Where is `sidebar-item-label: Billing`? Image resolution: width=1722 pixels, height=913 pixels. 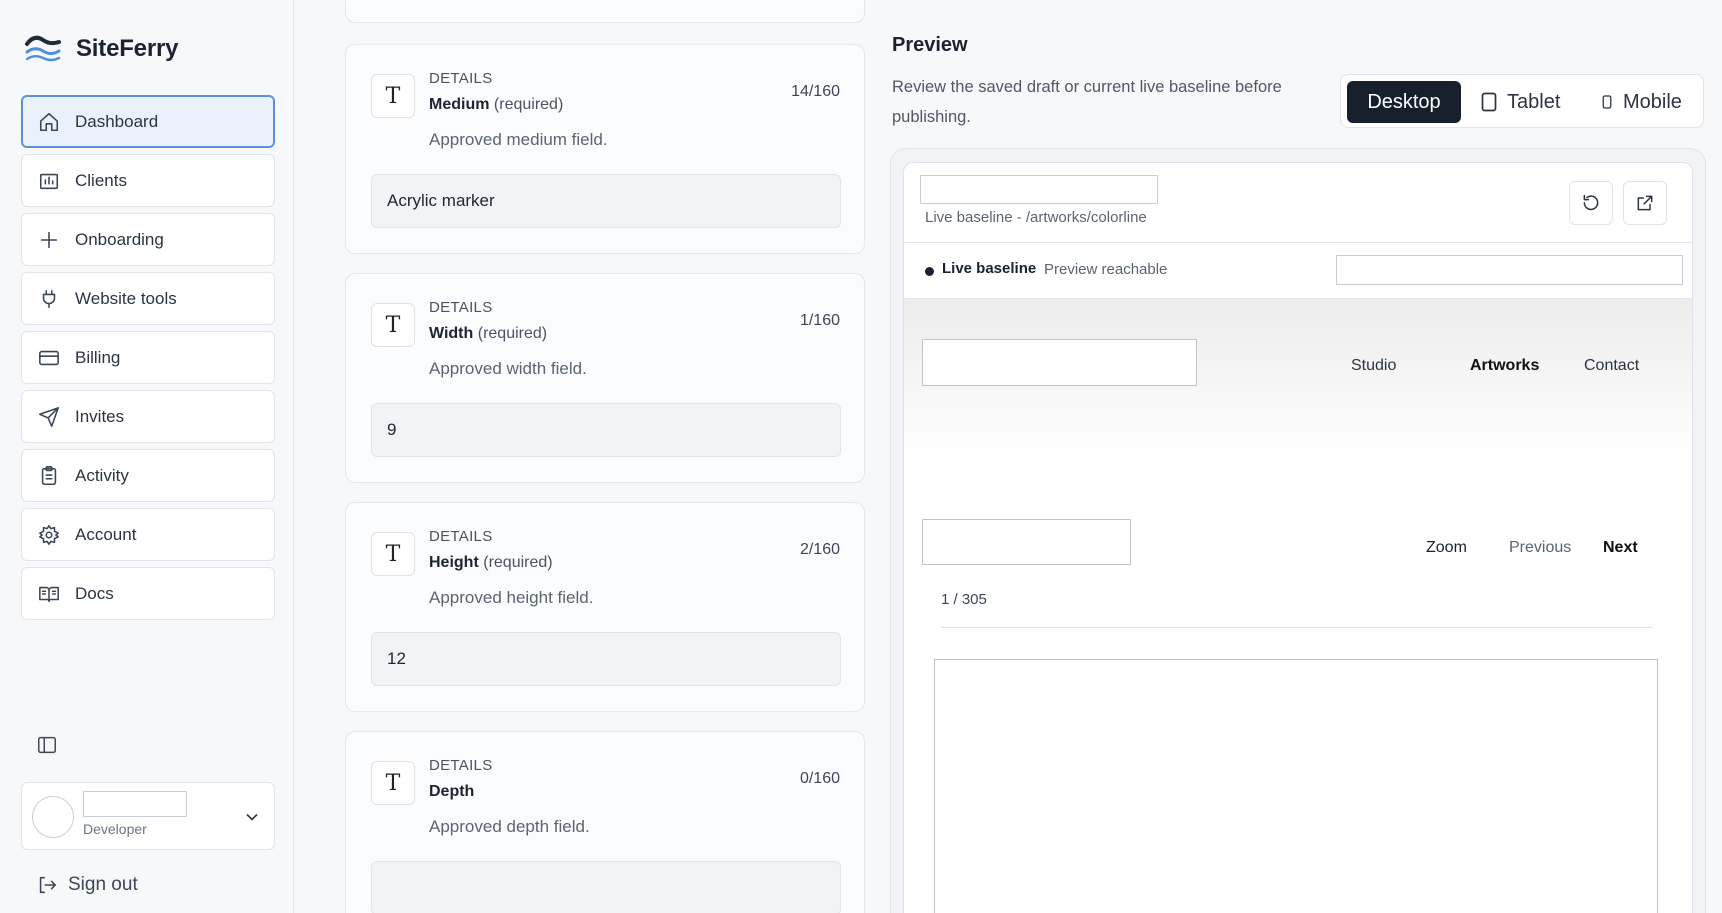 sidebar-item-label: Billing is located at coordinates (98, 357).